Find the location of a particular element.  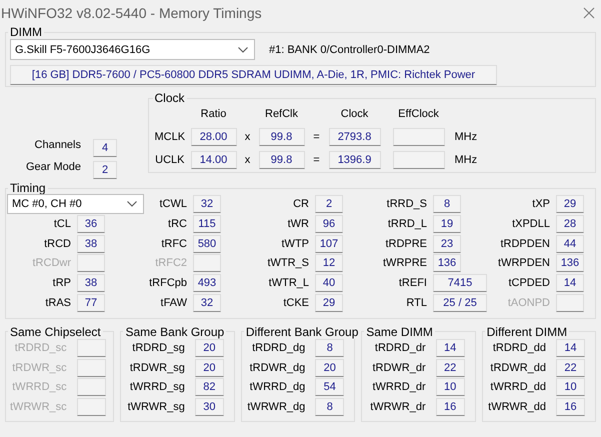

value-field: 54 is located at coordinates (329, 387).